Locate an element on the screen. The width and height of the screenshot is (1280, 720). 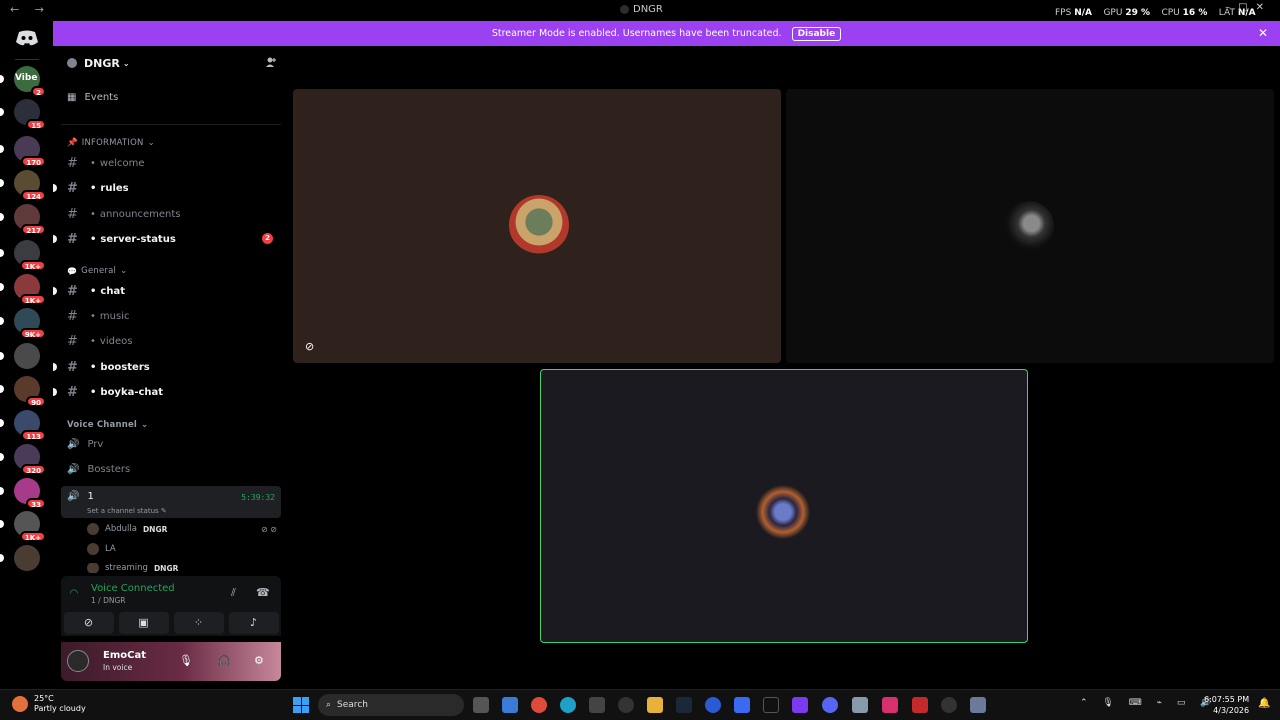
text-channel-welcome: # • welcome is located at coordinates (174, 163).